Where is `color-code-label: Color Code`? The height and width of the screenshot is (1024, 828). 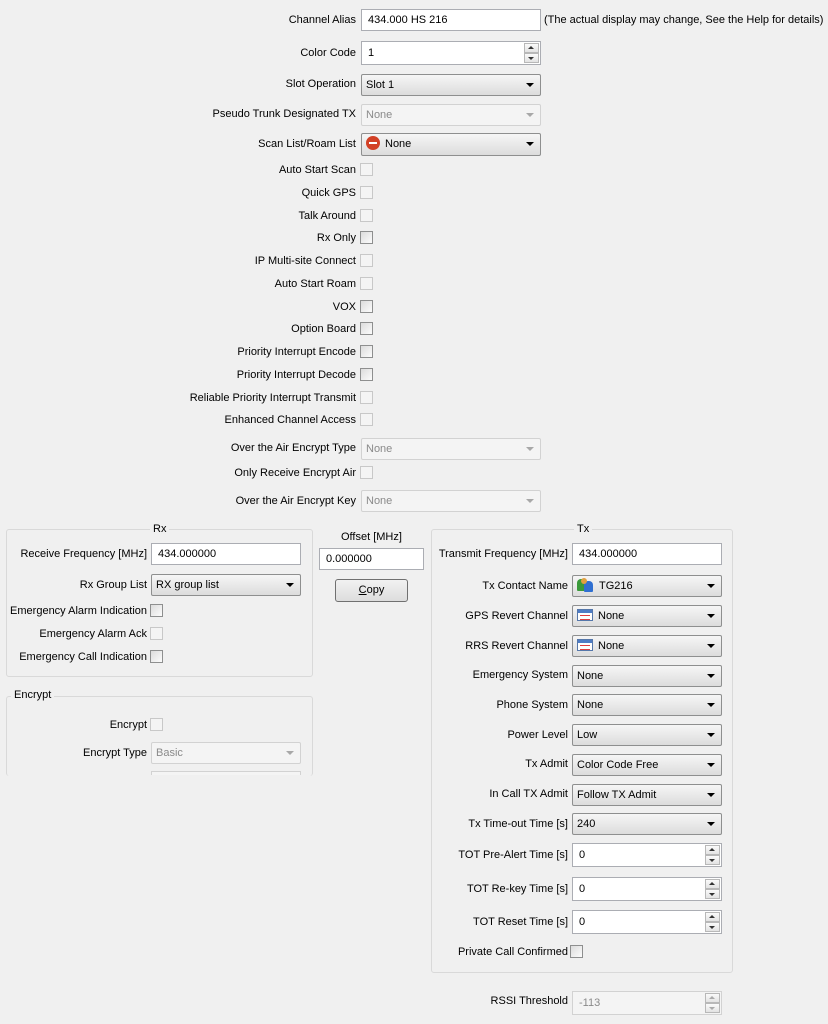
color-code-label: Color Code is located at coordinates (328, 53).